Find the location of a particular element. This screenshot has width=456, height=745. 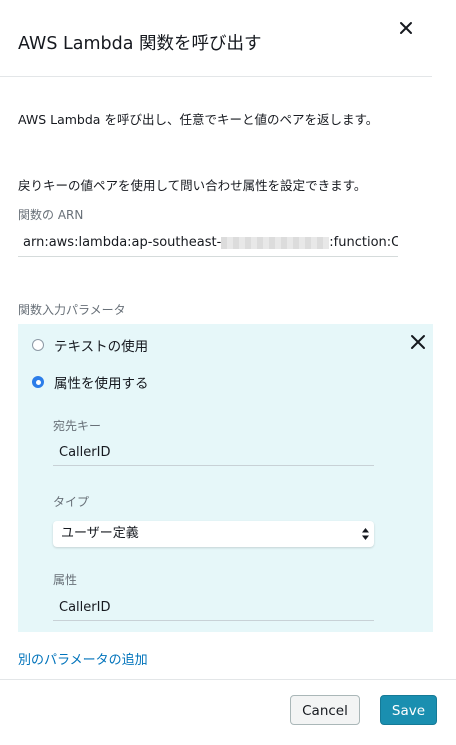

radio-use-attribute: 属性を使用する is located at coordinates (90, 382).